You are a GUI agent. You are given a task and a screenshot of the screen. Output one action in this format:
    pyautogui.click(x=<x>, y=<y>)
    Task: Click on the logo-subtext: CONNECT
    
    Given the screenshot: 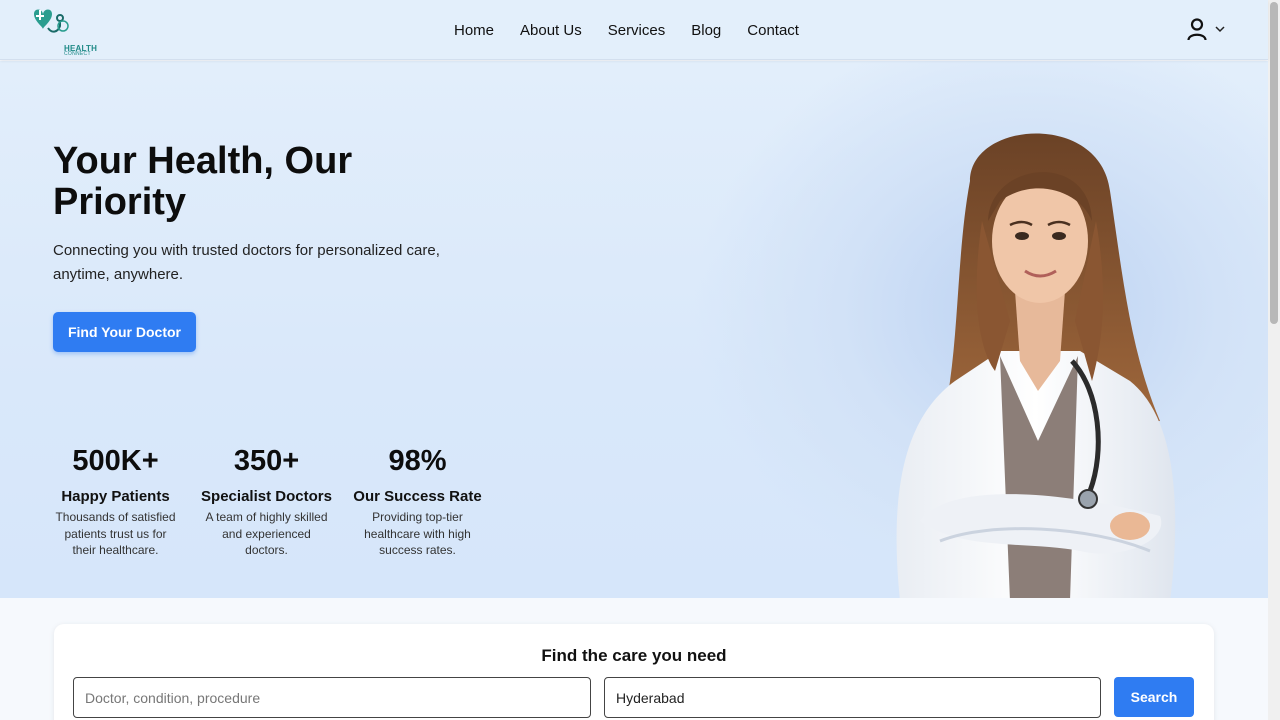 What is the action you would take?
    pyautogui.click(x=77, y=54)
    